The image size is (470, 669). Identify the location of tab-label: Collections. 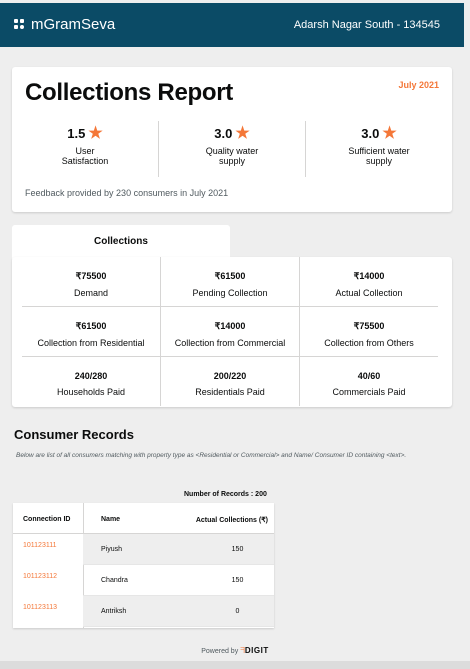
(121, 241).